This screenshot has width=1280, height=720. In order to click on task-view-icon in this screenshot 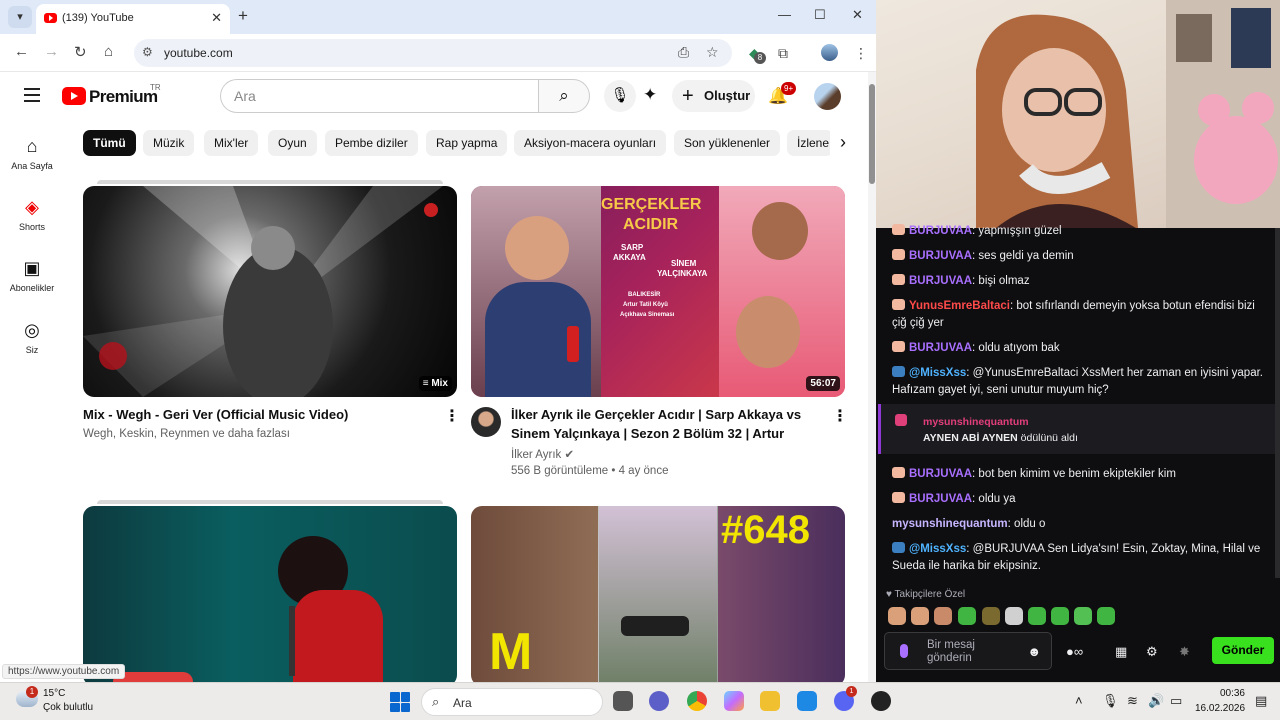, I will do `click(623, 701)`.